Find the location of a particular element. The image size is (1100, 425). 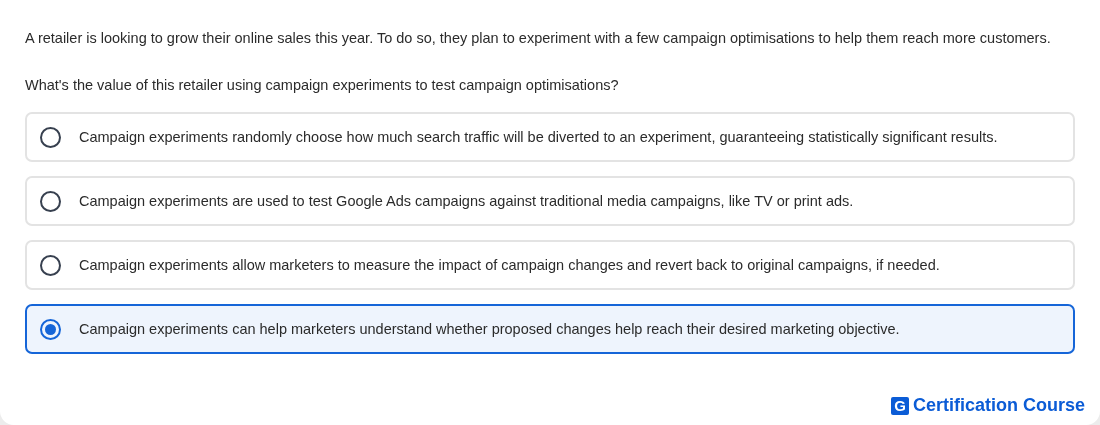

answer-text: Campaign experiments are used to test Google Ads campaigns against traditional media campaigns, like TV or print ads. is located at coordinates (466, 201).